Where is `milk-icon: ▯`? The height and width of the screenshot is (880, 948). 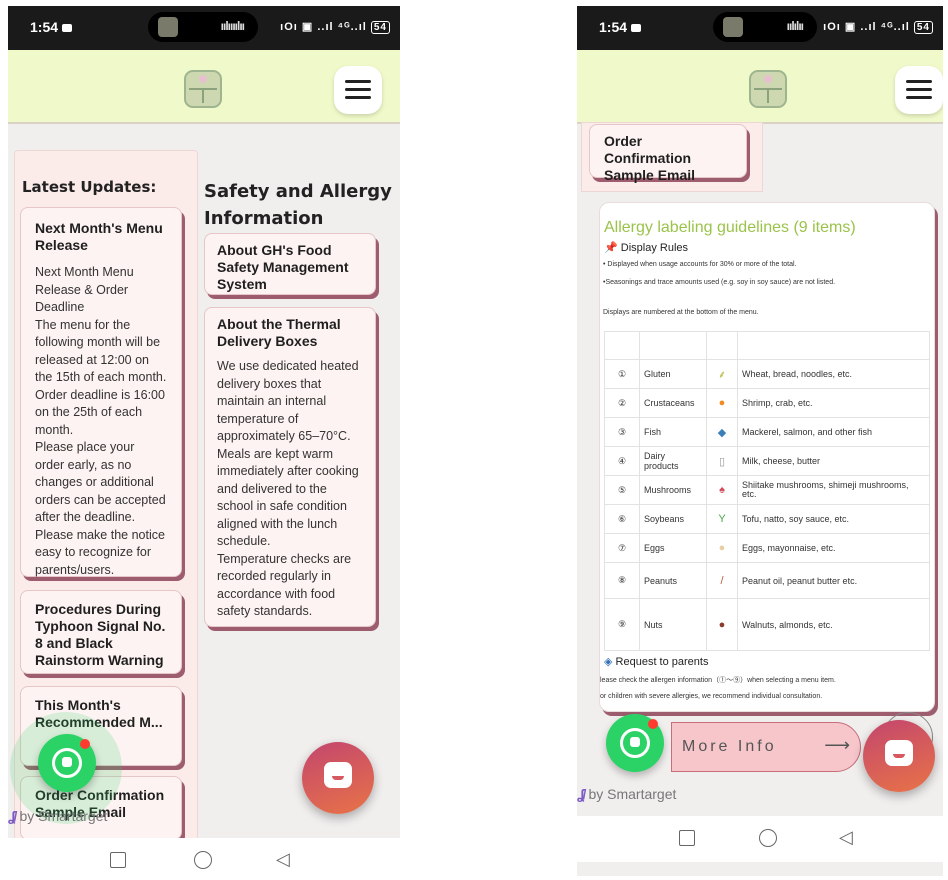
milk-icon: ▯ is located at coordinates (721, 461).